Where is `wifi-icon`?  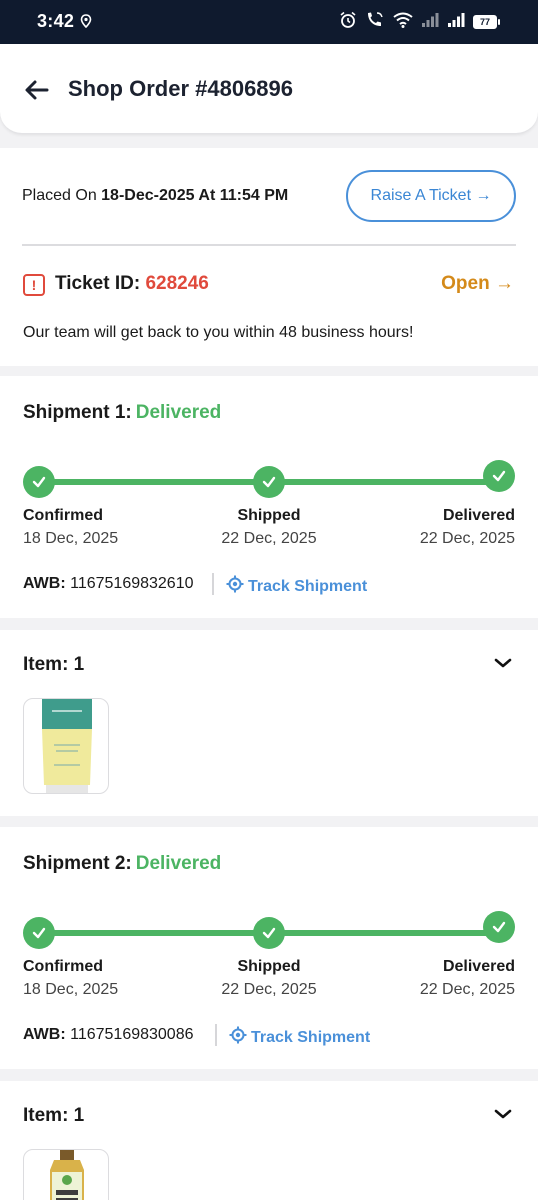 wifi-icon is located at coordinates (403, 22).